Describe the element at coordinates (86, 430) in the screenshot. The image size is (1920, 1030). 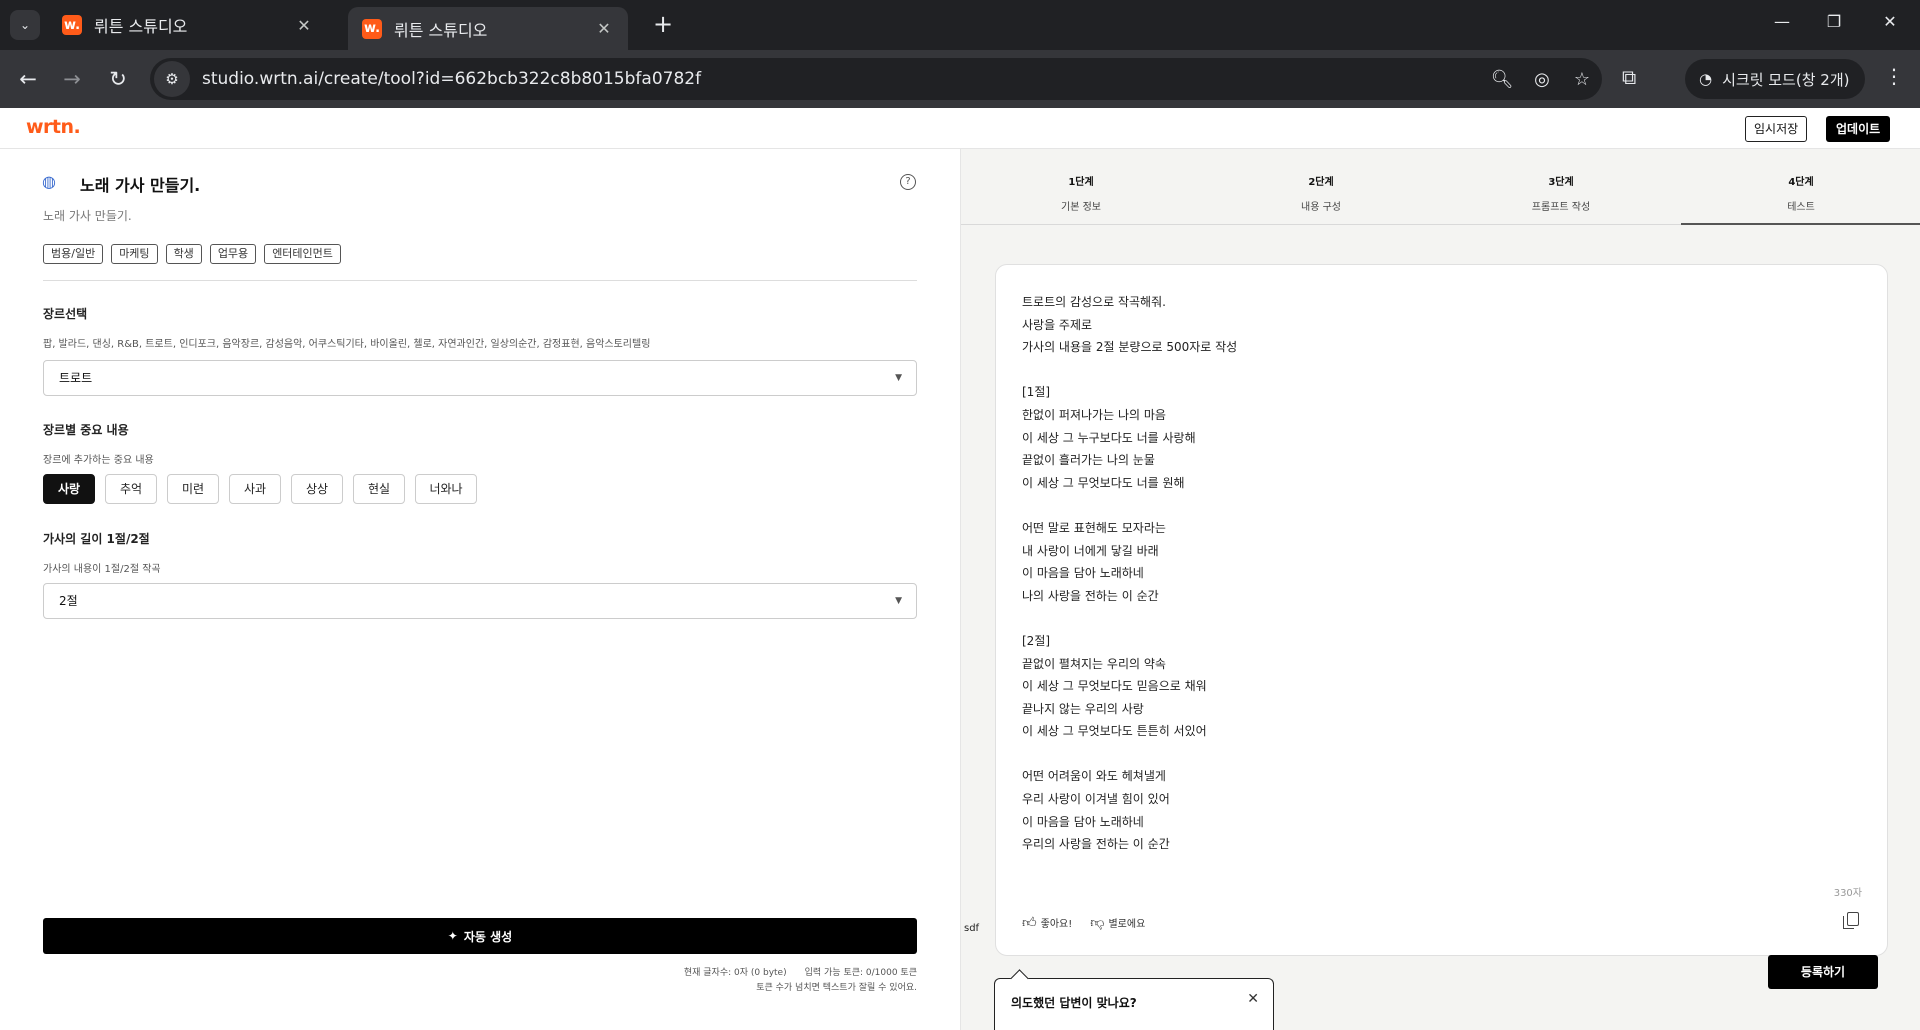
I see `keypoint-section-title: 장르별 중요 내용` at that location.